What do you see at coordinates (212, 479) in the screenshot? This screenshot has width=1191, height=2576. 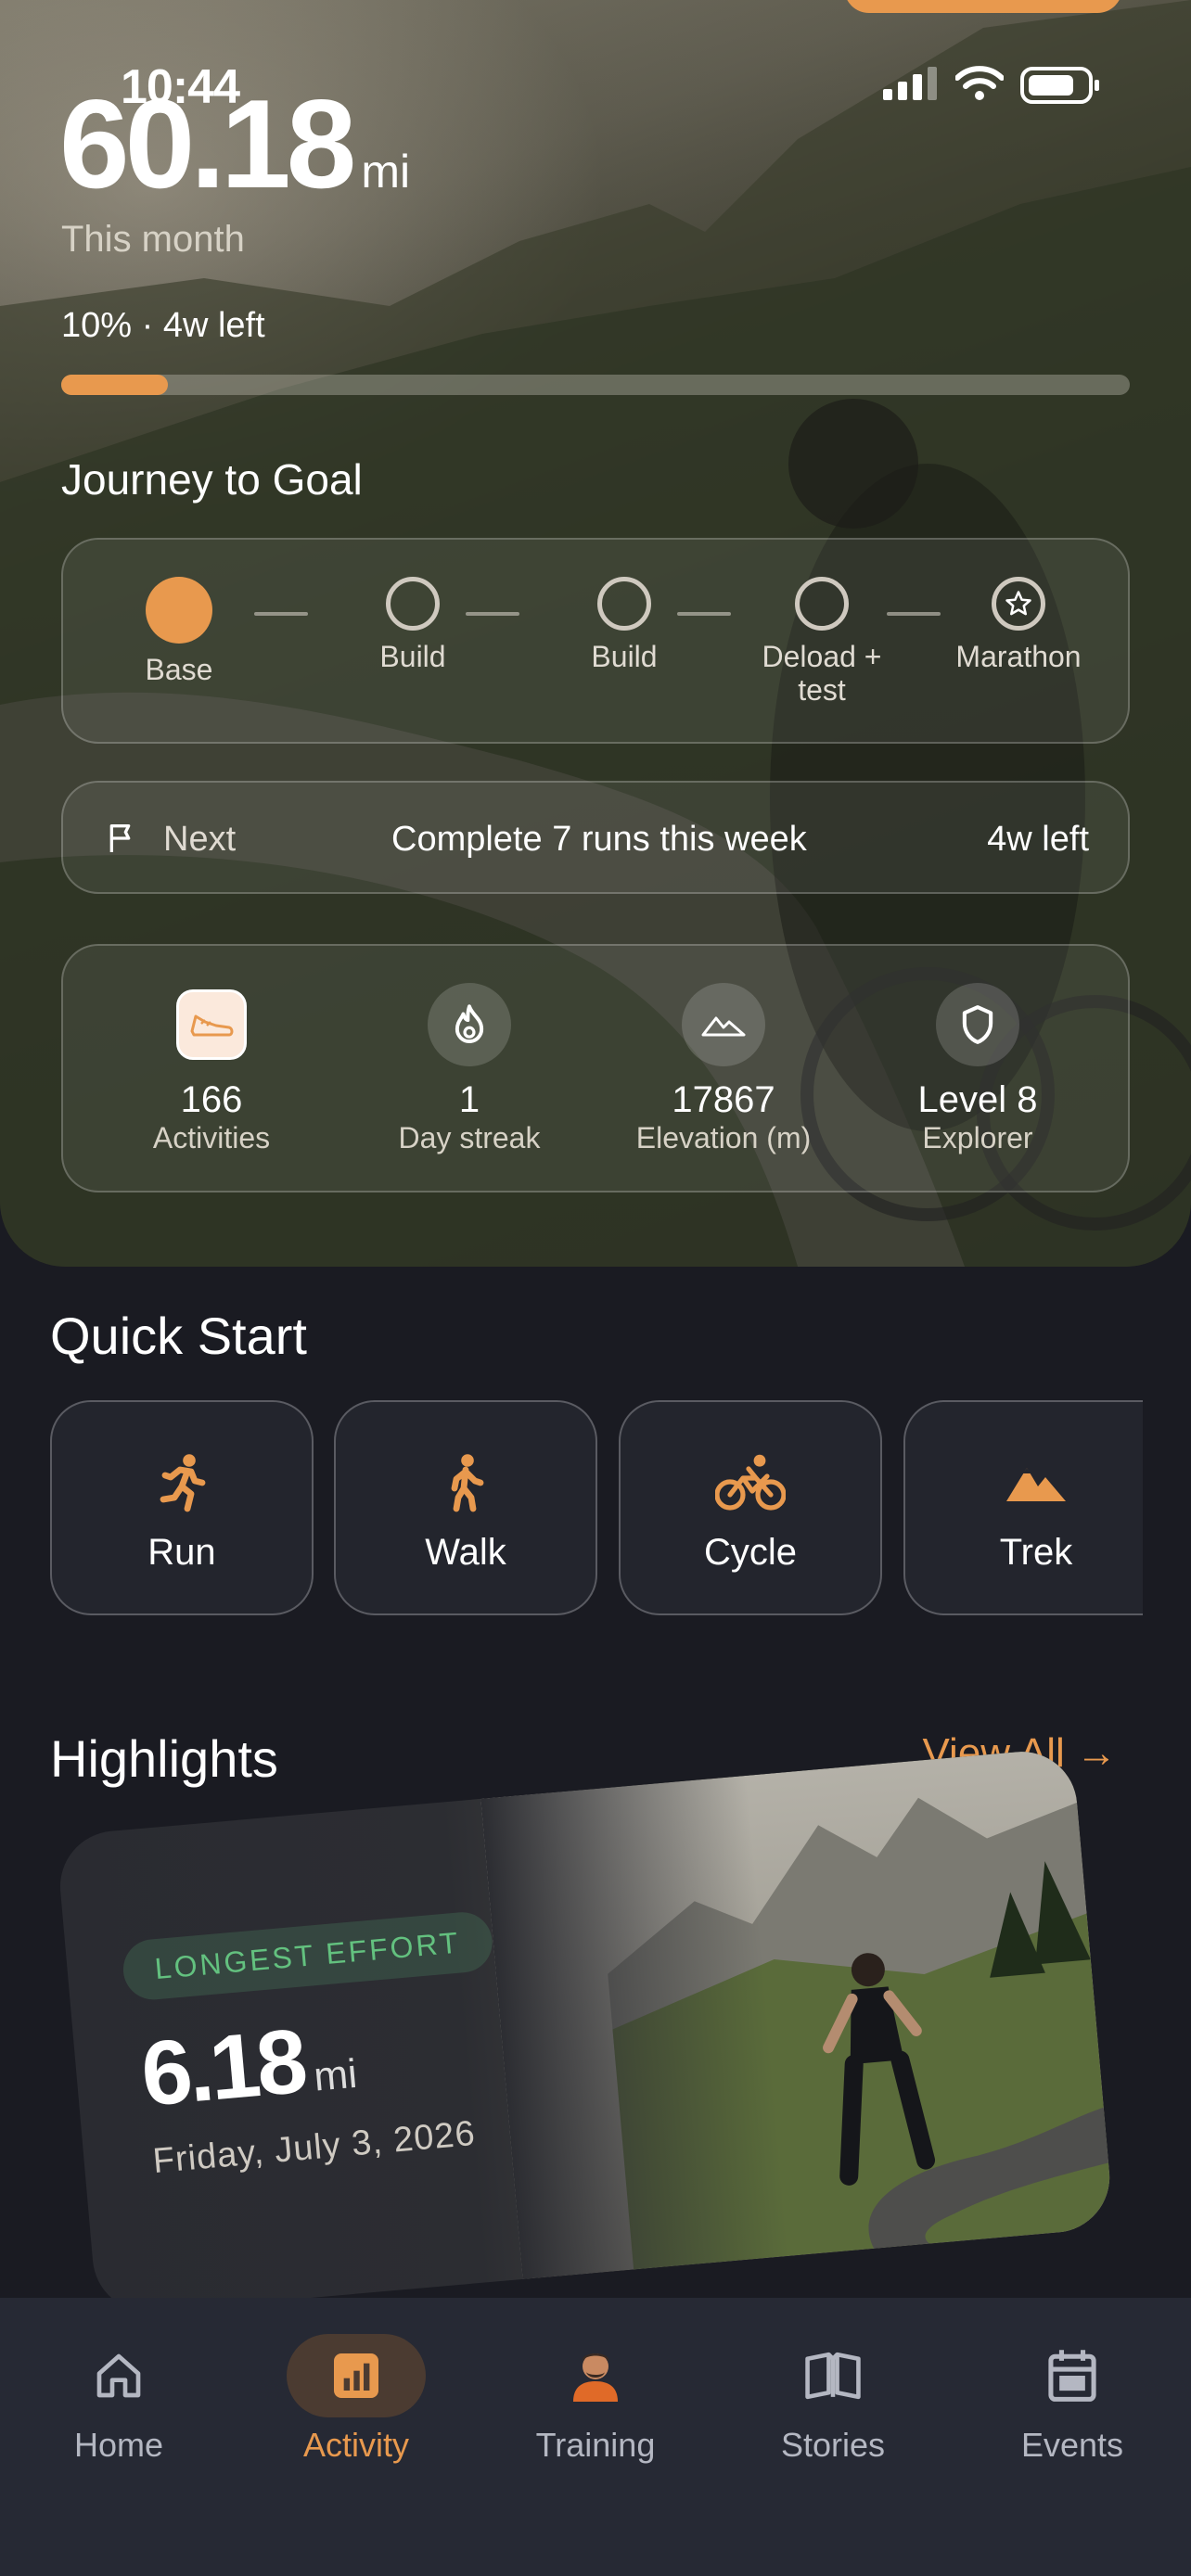 I see `journey-title: Journey to Goal` at bounding box center [212, 479].